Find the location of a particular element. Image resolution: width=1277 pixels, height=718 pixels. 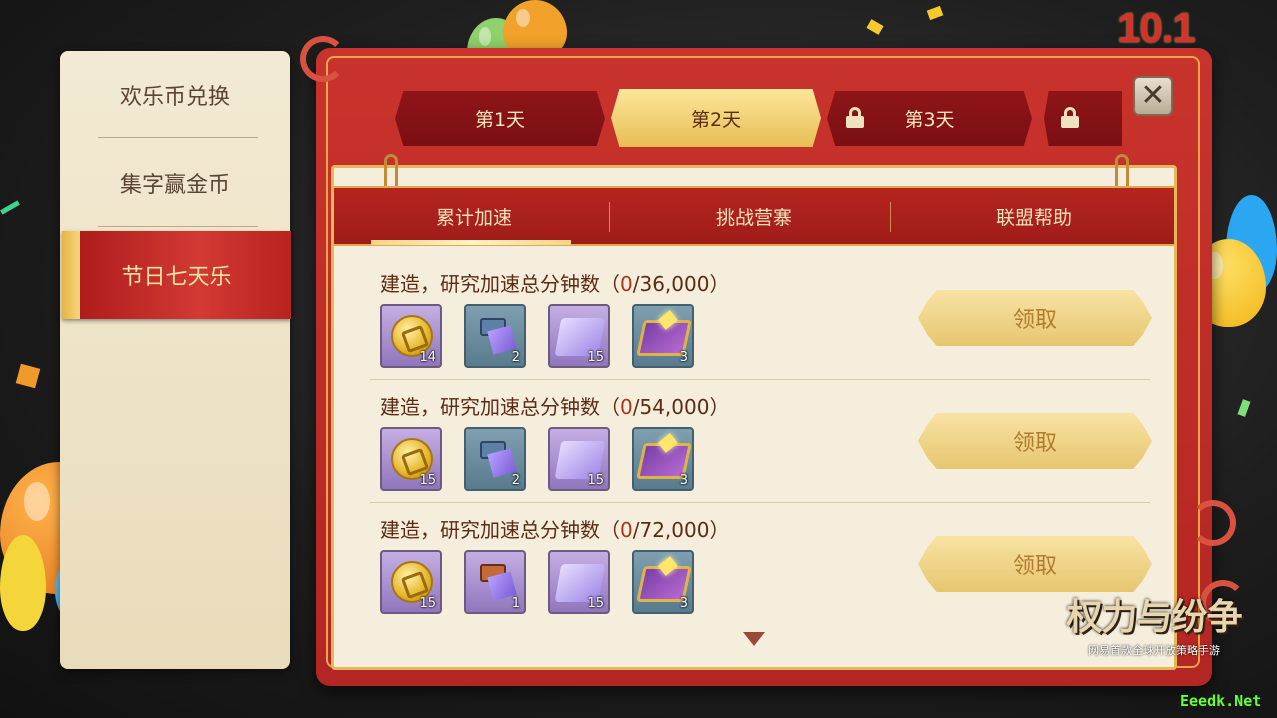

reward-count: 14 is located at coordinates (427, 357).